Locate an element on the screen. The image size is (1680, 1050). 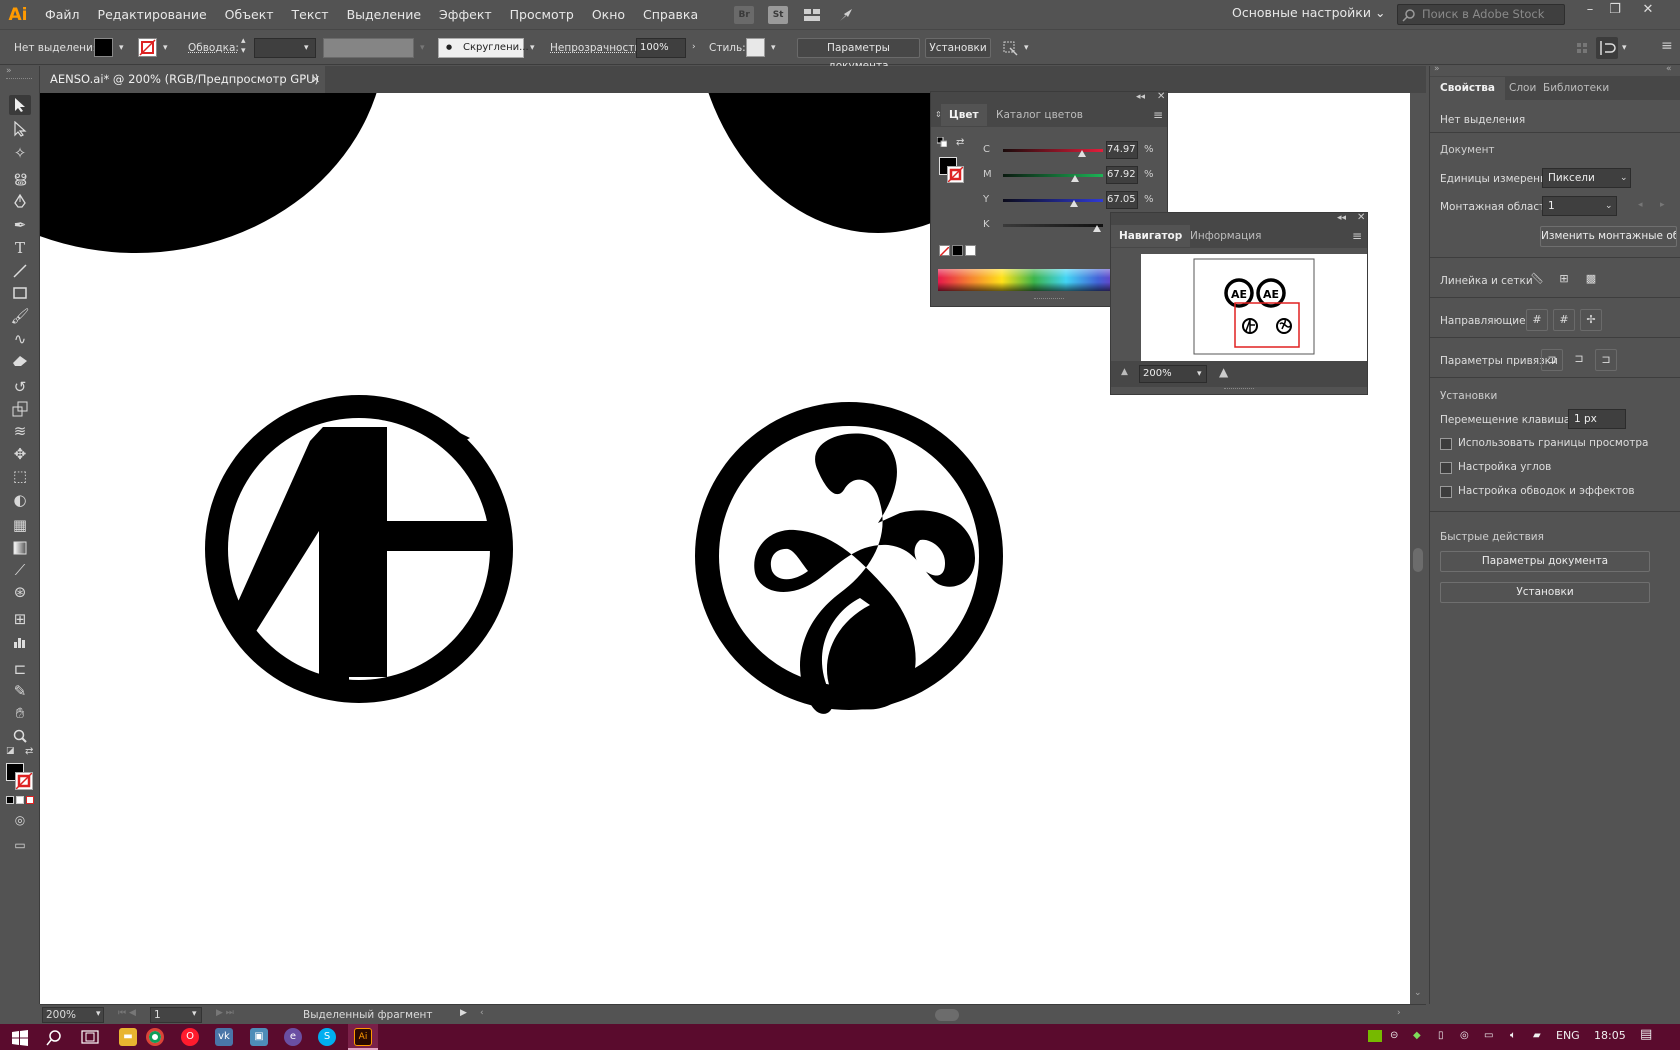
default-colors-icon: ◪ is located at coordinates (10, 751).